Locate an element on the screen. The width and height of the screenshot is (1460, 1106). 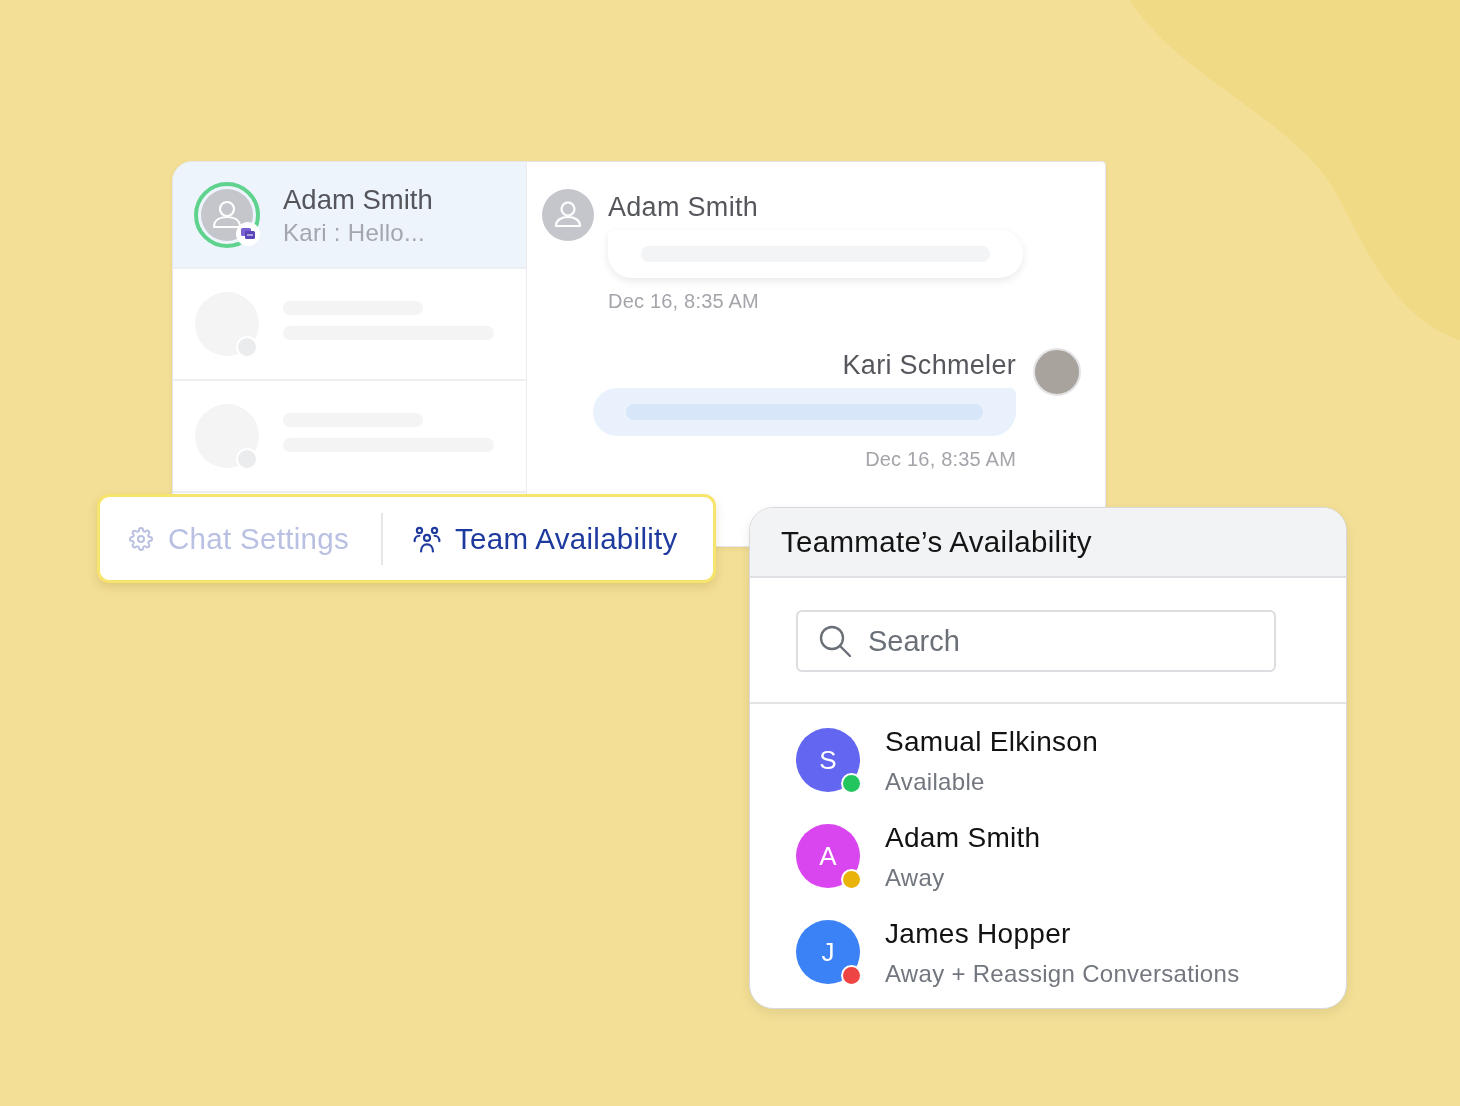
initial-avatar: J is located at coordinates (828, 952).